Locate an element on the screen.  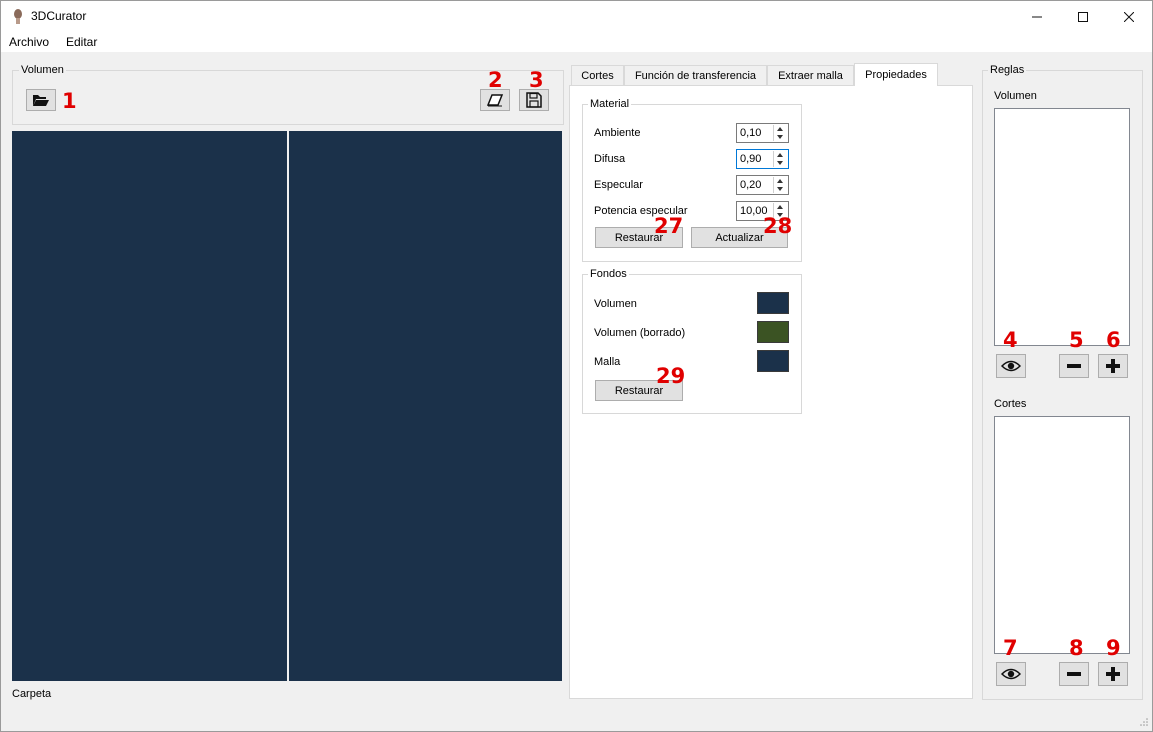
tab-cortes: Cortes is located at coordinates (597, 75).